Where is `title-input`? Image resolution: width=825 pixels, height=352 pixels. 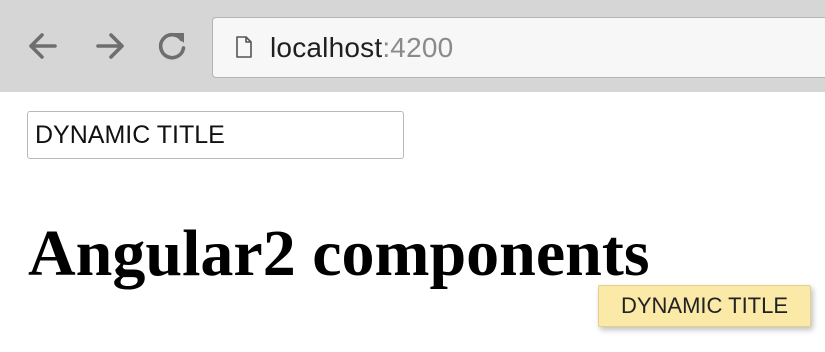
title-input is located at coordinates (215, 135).